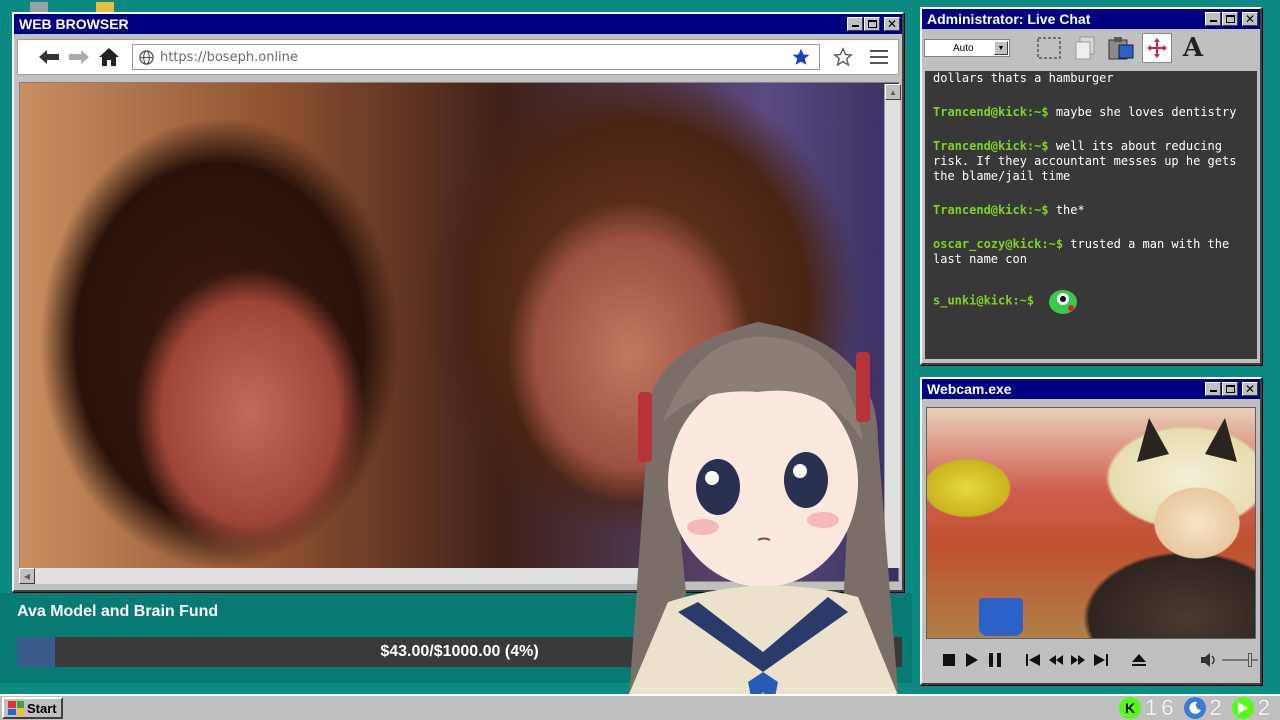 The width and height of the screenshot is (1280, 720). What do you see at coordinates (1091, 210) in the screenshot?
I see `chat-message: Trancend@kick:~$ the*` at bounding box center [1091, 210].